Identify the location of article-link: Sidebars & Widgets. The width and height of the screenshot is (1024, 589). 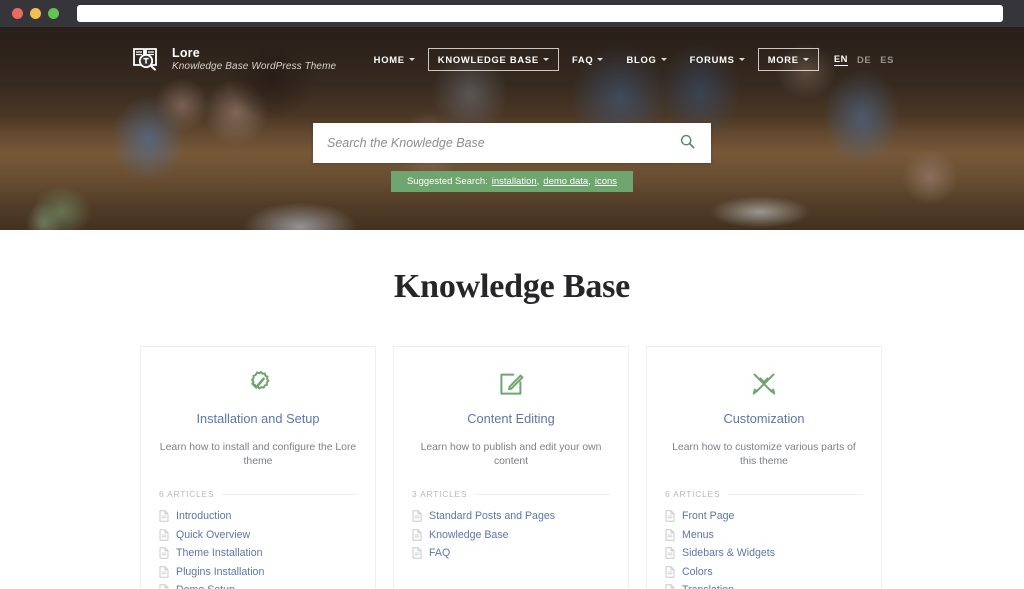
(764, 553).